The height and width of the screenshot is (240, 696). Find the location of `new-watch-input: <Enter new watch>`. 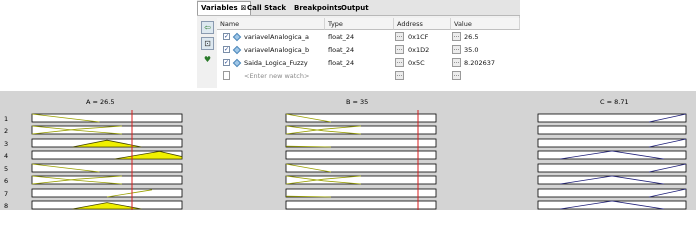

new-watch-input: <Enter new watch> is located at coordinates (276, 76).